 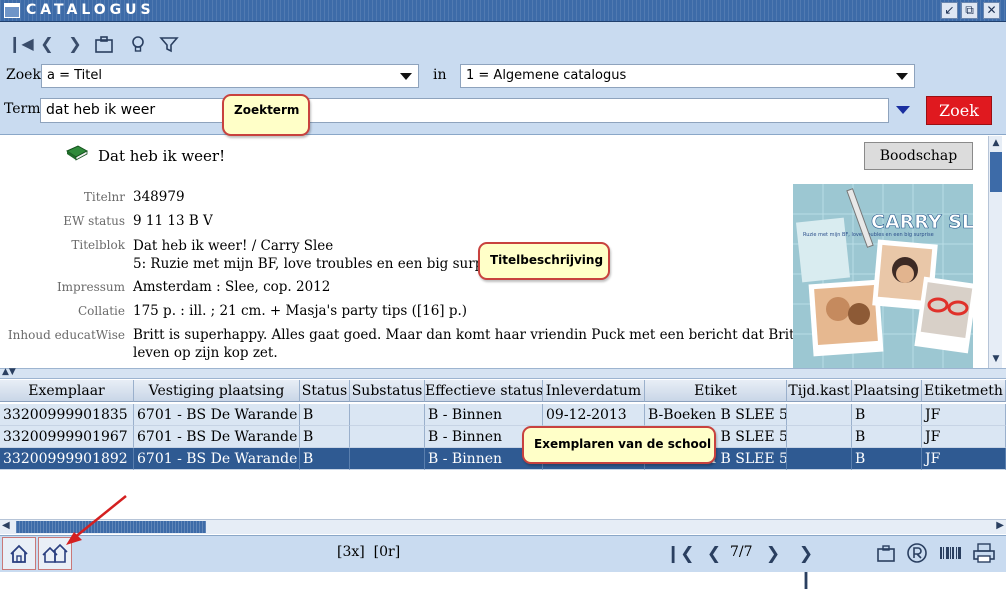 What do you see at coordinates (169, 44) in the screenshot?
I see `filter-icon` at bounding box center [169, 44].